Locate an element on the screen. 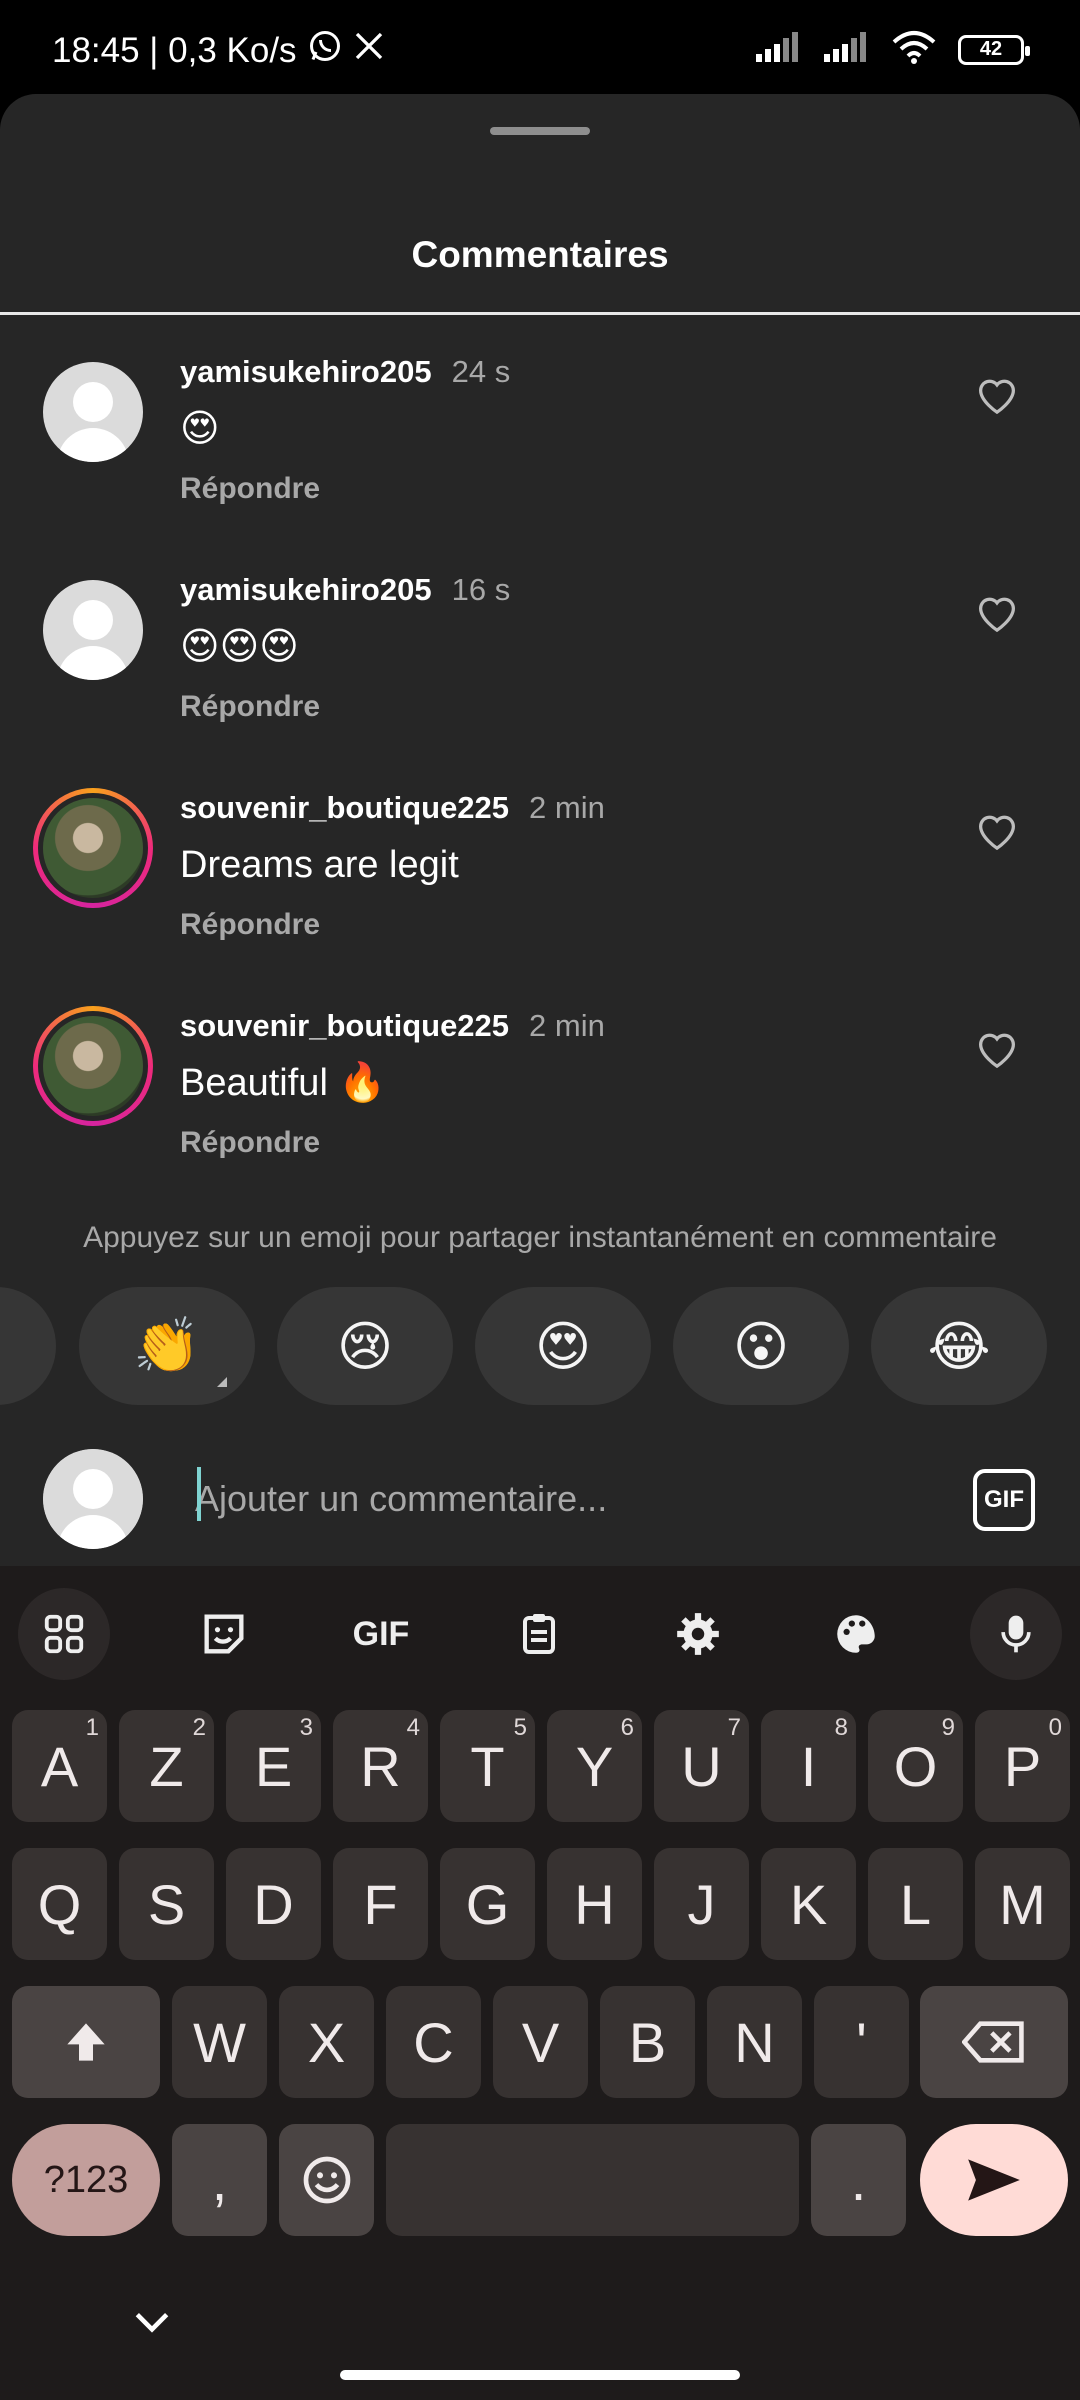 This screenshot has width=1080, height=2400. space-bar is located at coordinates (592, 2180).